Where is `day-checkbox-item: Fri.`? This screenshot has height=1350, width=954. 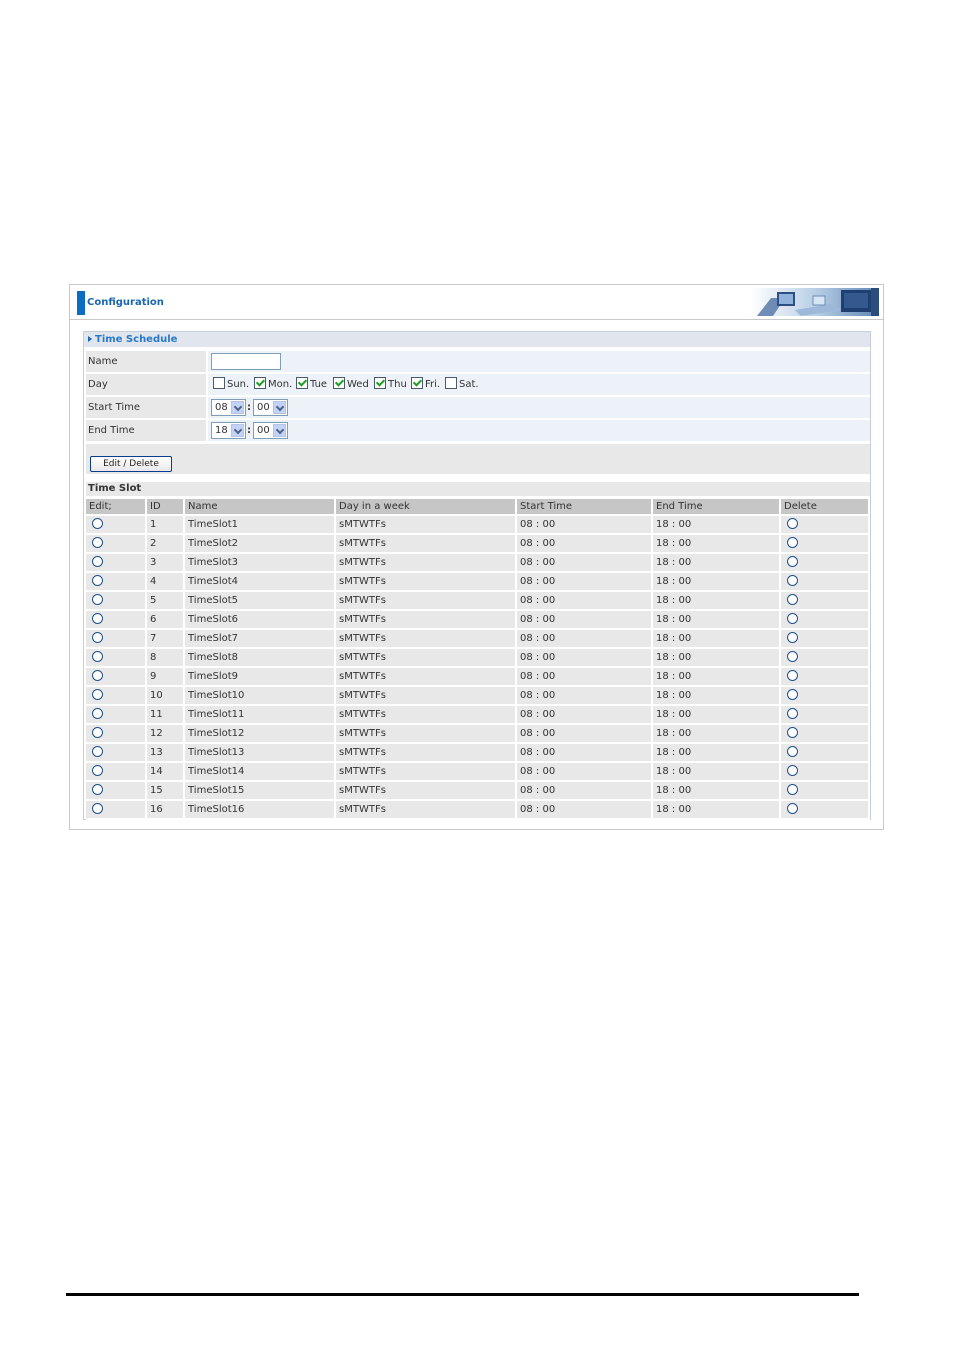
day-checkbox-item: Fri. is located at coordinates (425, 384).